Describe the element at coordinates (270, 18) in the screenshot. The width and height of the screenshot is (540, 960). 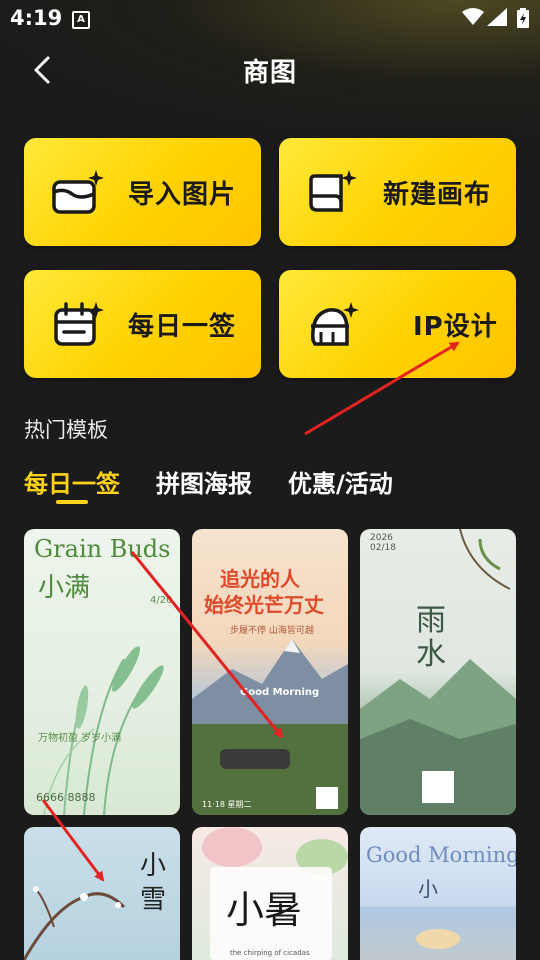
I see `status-bar: 4:19 A` at that location.